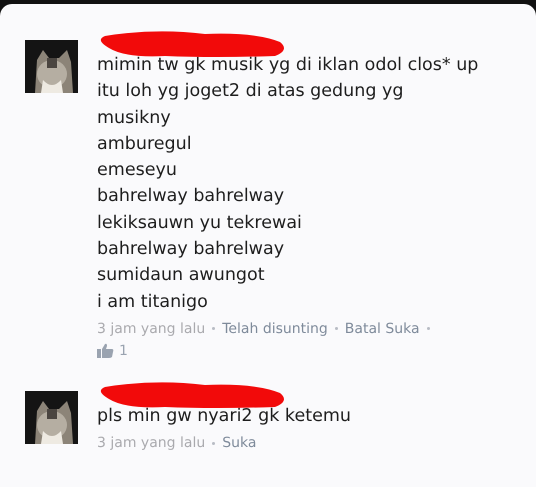 Image resolution: width=536 pixels, height=487 pixels. What do you see at coordinates (123, 350) in the screenshot?
I see `like-count: 1` at bounding box center [123, 350].